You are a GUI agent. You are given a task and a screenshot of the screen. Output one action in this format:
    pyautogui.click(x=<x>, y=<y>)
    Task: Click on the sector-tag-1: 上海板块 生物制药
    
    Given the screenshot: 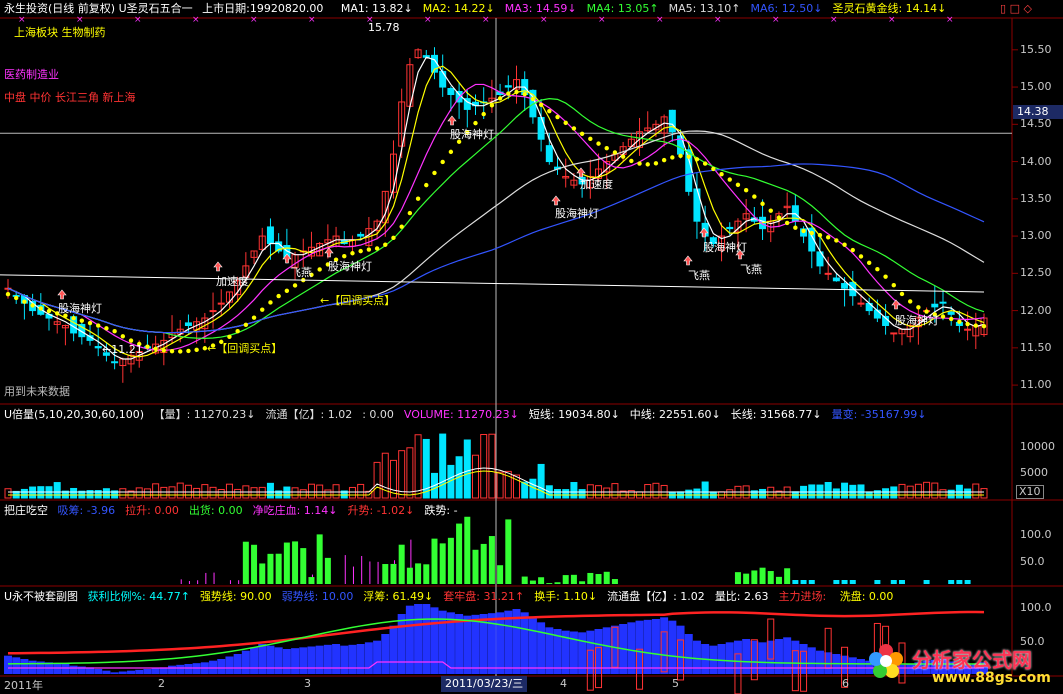 What is the action you would take?
    pyautogui.click(x=60, y=32)
    